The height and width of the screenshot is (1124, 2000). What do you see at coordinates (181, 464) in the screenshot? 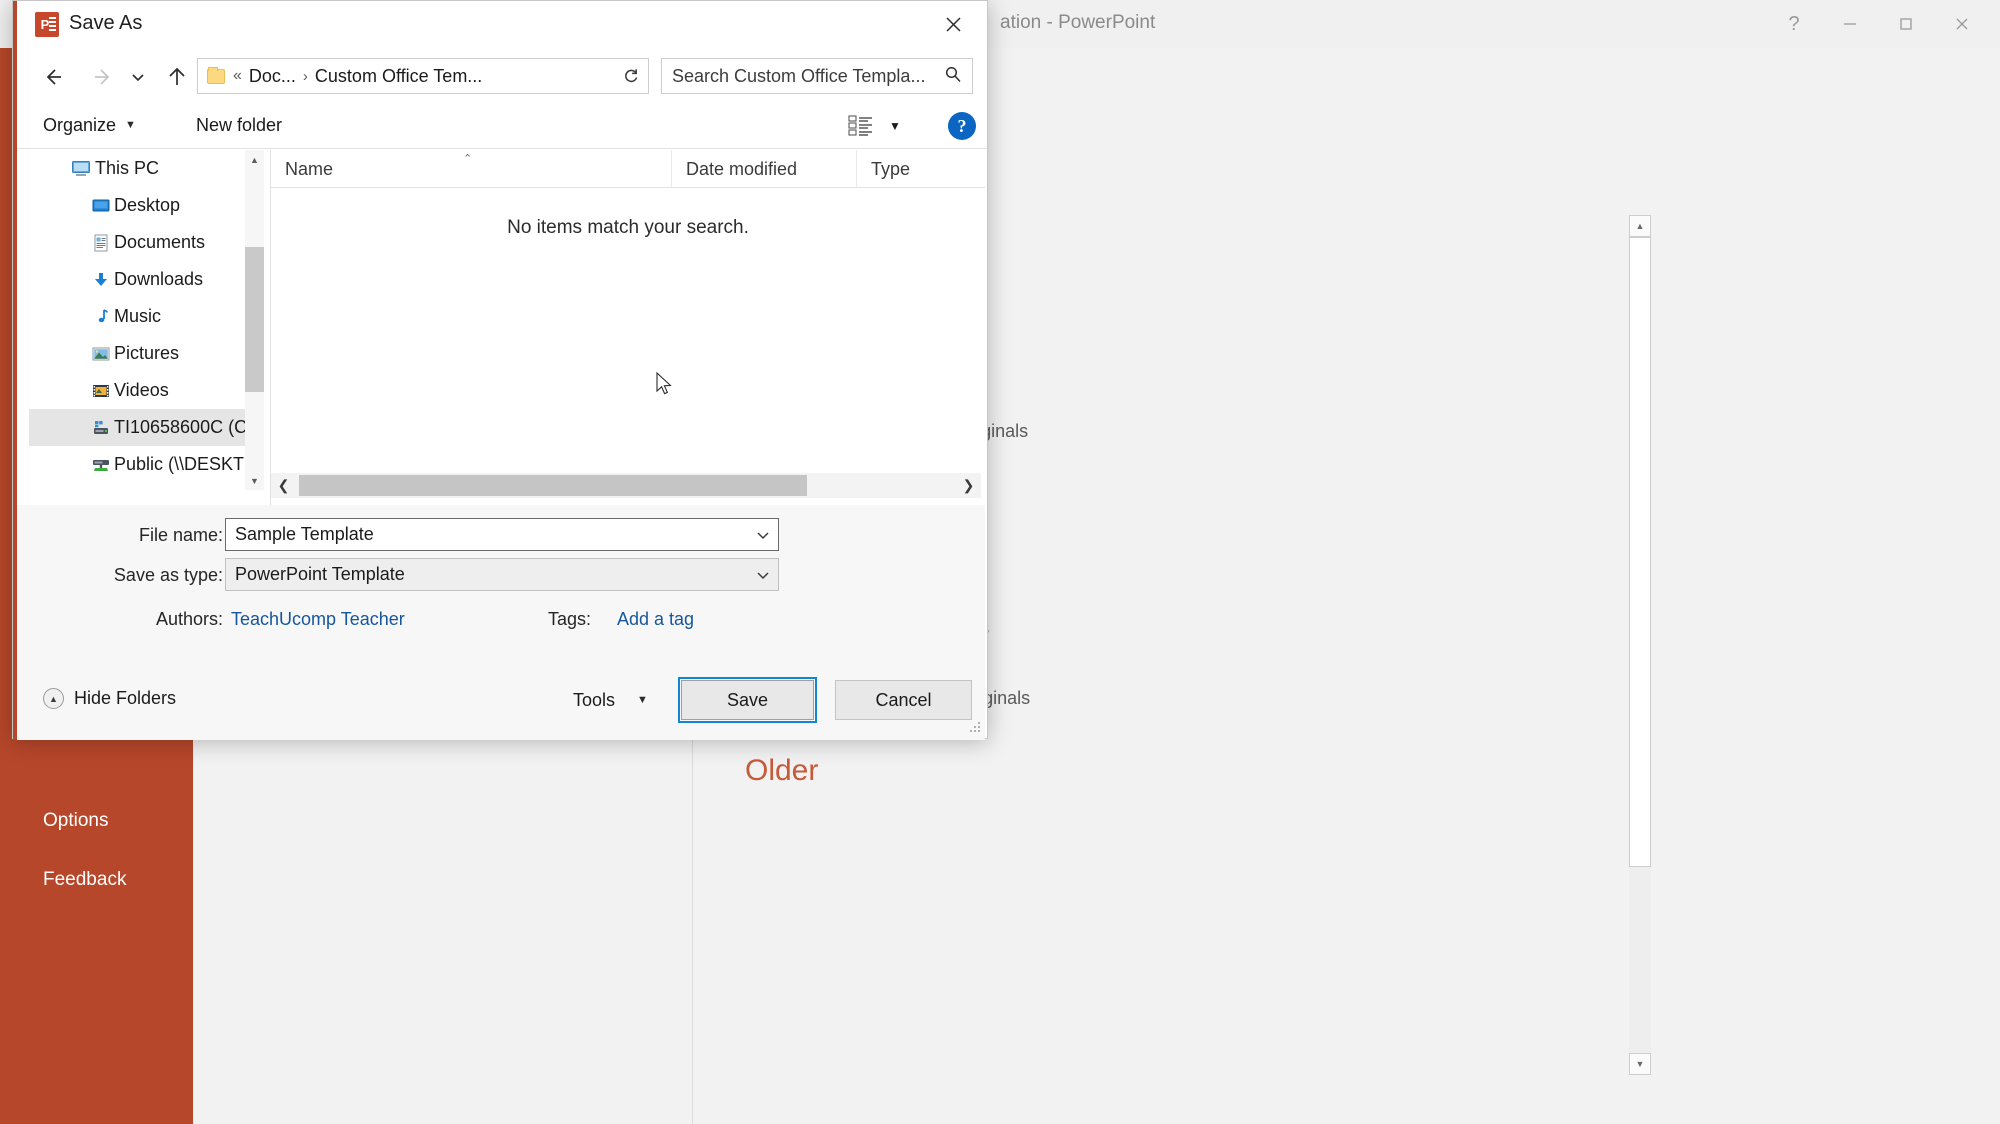
I see `sidebar-item-label: Public (\\DESKT(` at bounding box center [181, 464].